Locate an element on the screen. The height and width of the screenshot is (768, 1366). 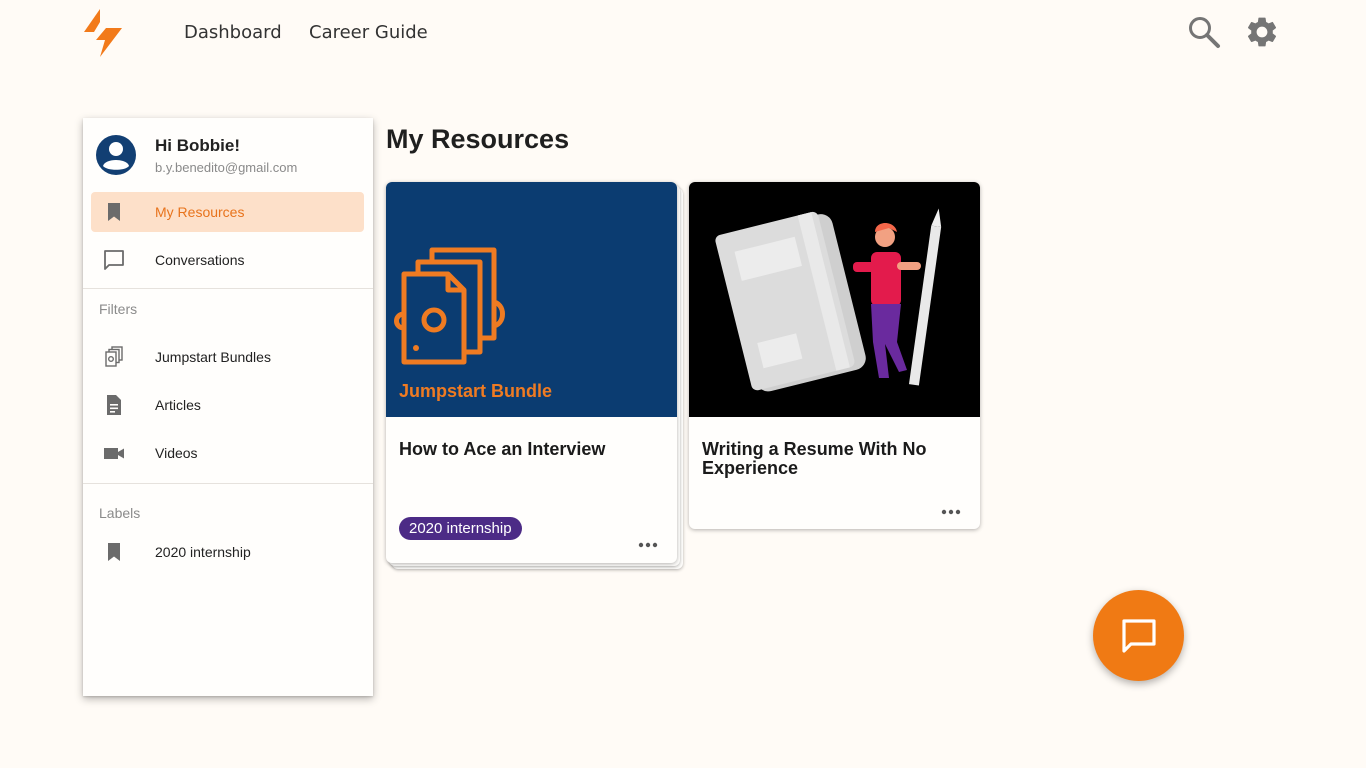
filter-jumpstart-bundles: Jumpstart Bundles is located at coordinates (227, 357).